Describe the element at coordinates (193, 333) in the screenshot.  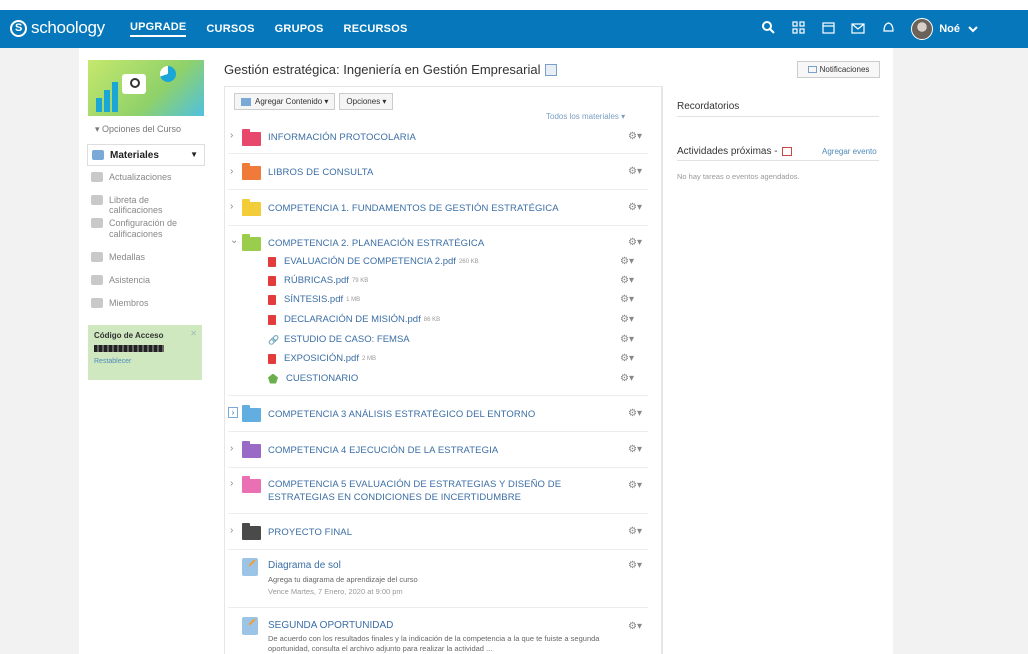
I see `close-icon: ✕` at that location.